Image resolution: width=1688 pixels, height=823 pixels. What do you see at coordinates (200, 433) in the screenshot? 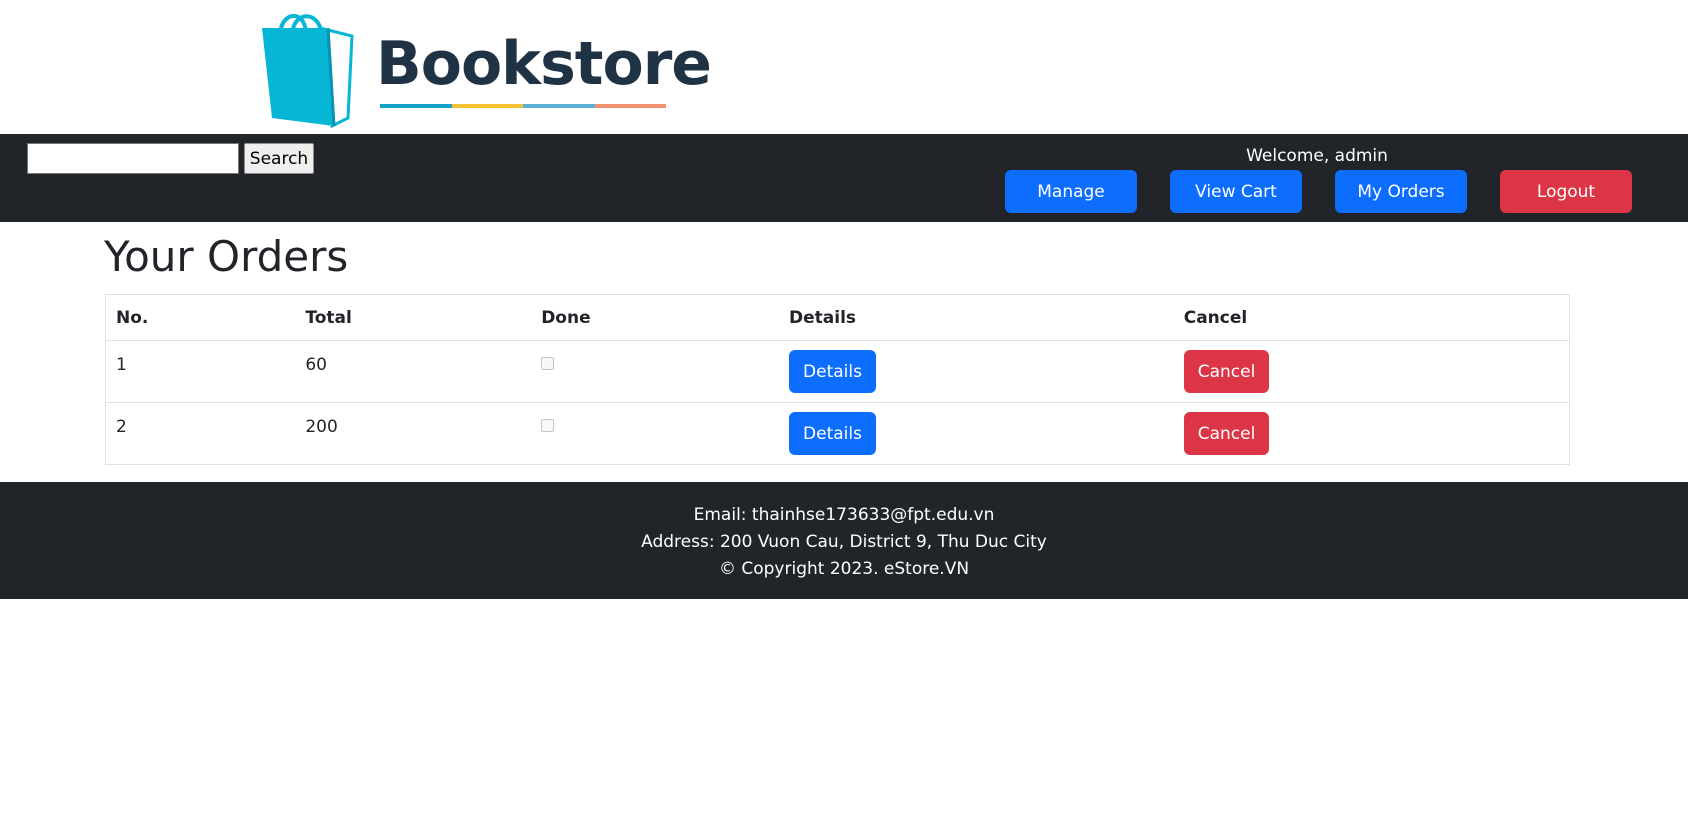
I see `order-no-cell: 2` at bounding box center [200, 433].